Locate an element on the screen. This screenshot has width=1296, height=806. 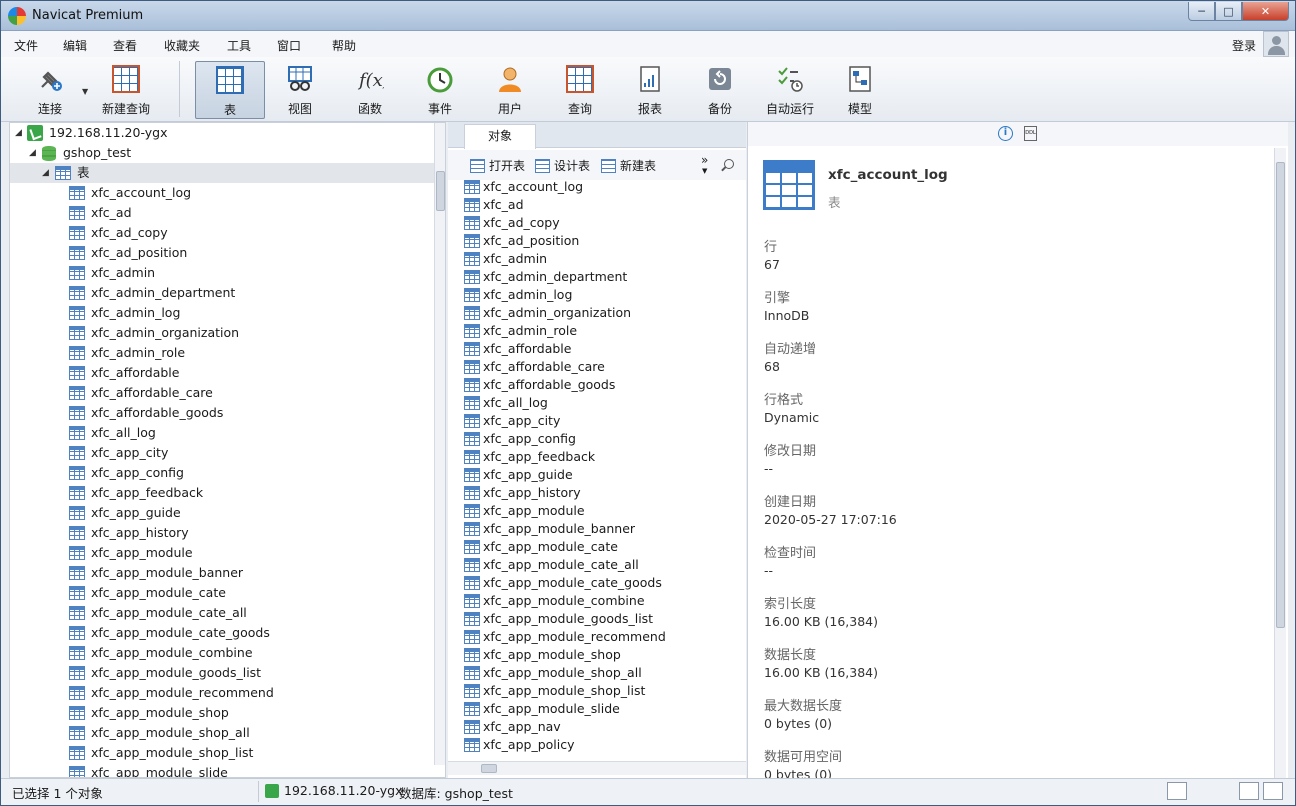
menu-tools: 工具 is located at coordinates (239, 45).